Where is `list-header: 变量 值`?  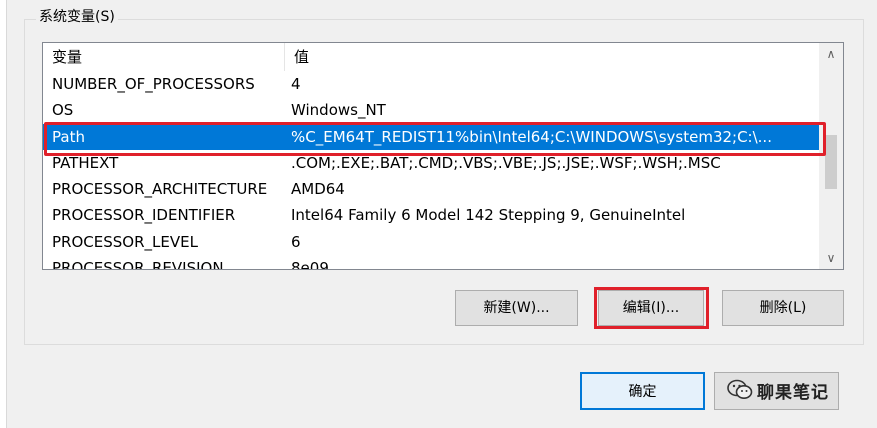
list-header: 变量 值 is located at coordinates (431, 57).